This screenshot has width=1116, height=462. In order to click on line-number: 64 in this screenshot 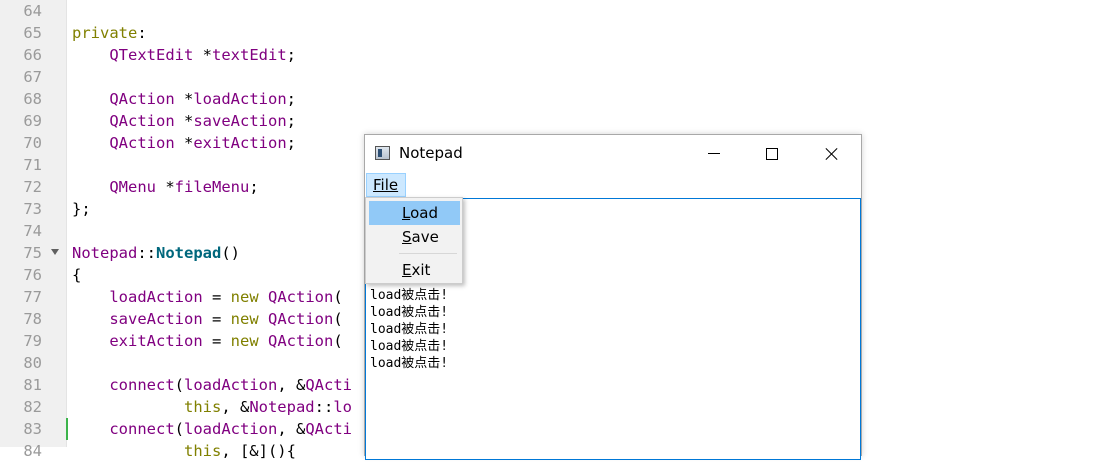, I will do `click(32, 11)`.